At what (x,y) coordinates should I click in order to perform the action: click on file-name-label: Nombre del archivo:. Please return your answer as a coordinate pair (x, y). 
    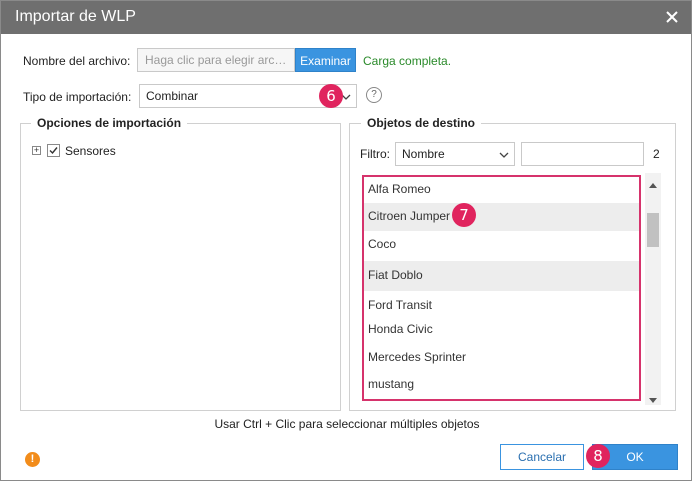
    Looking at the image, I should click on (77, 61).